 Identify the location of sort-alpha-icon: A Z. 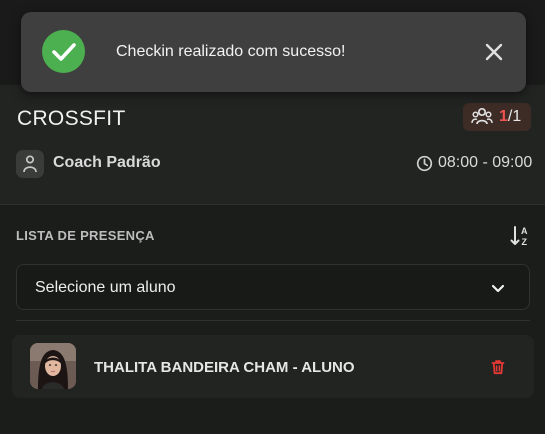
(521, 236).